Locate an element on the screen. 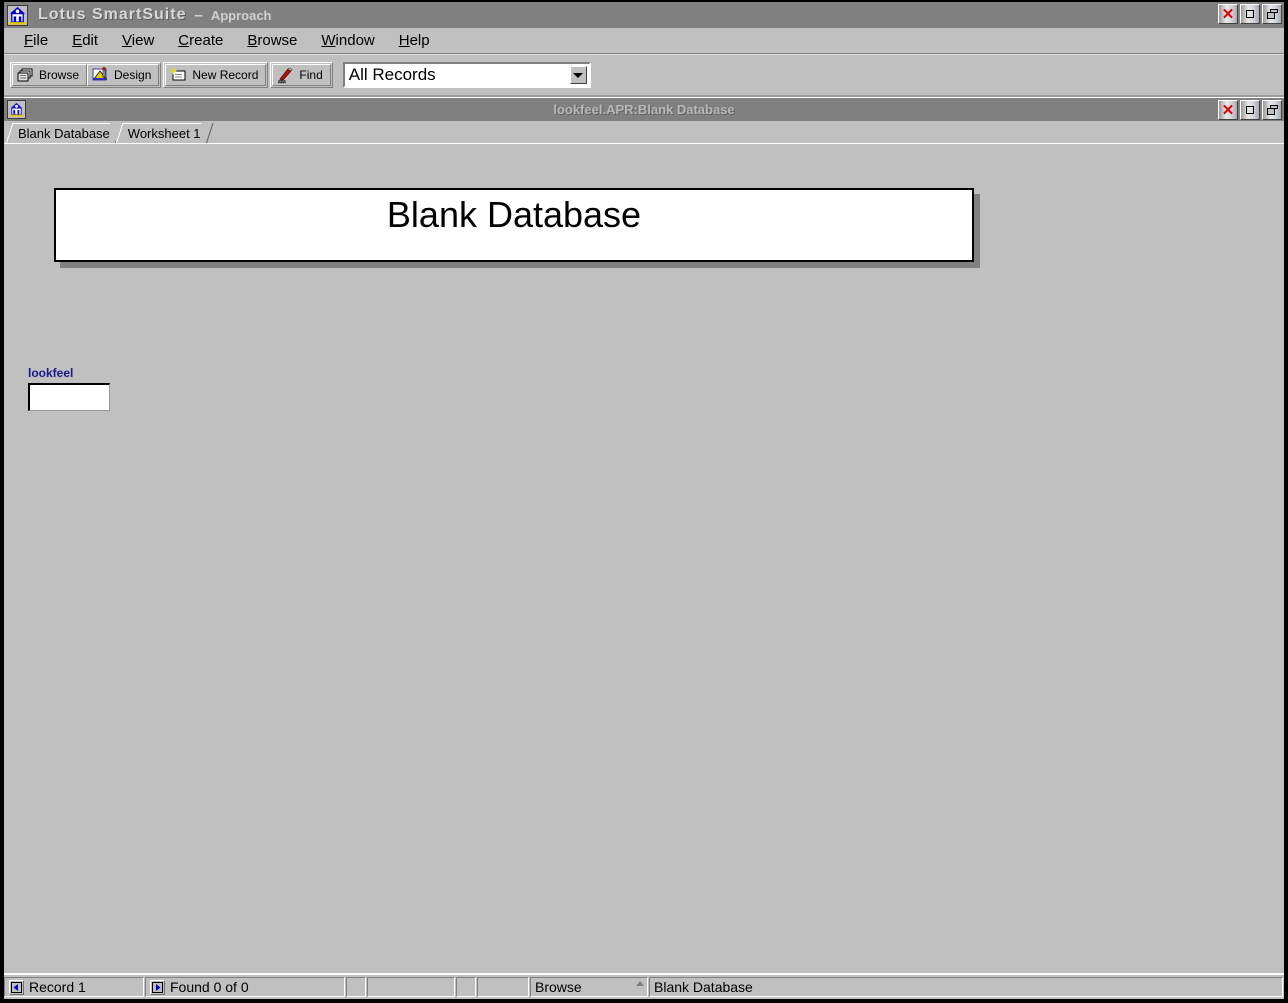 Image resolution: width=1288 pixels, height=1003 pixels. menu-item-edit: Edit is located at coordinates (85, 40).